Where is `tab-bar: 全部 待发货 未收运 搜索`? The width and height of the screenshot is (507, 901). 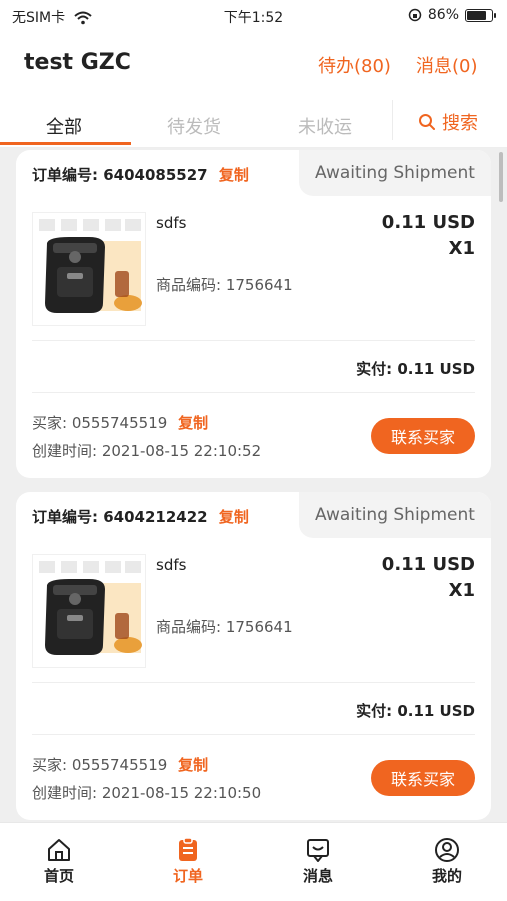
tab-bar: 全部 待发货 未收运 搜索 is located at coordinates (253, 121).